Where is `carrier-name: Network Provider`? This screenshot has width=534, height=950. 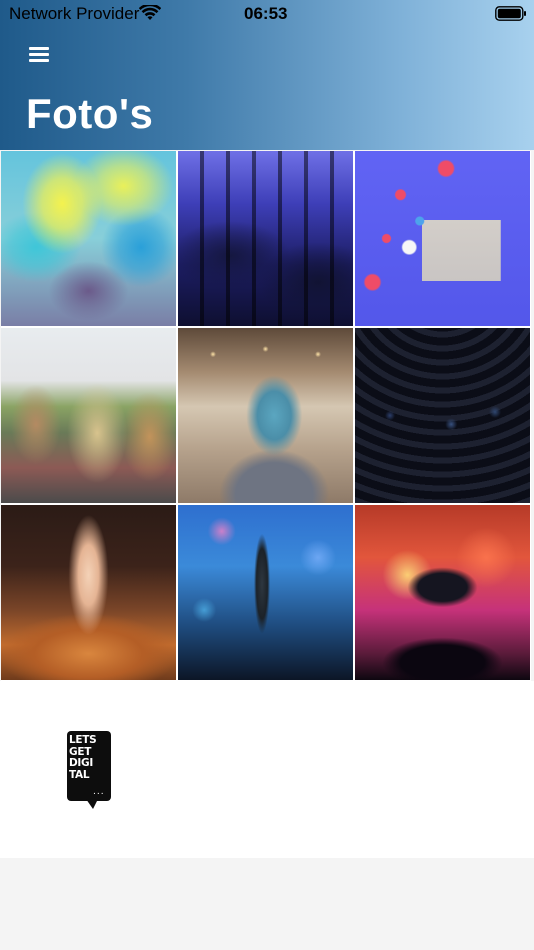
carrier-name: Network Provider is located at coordinates (74, 13).